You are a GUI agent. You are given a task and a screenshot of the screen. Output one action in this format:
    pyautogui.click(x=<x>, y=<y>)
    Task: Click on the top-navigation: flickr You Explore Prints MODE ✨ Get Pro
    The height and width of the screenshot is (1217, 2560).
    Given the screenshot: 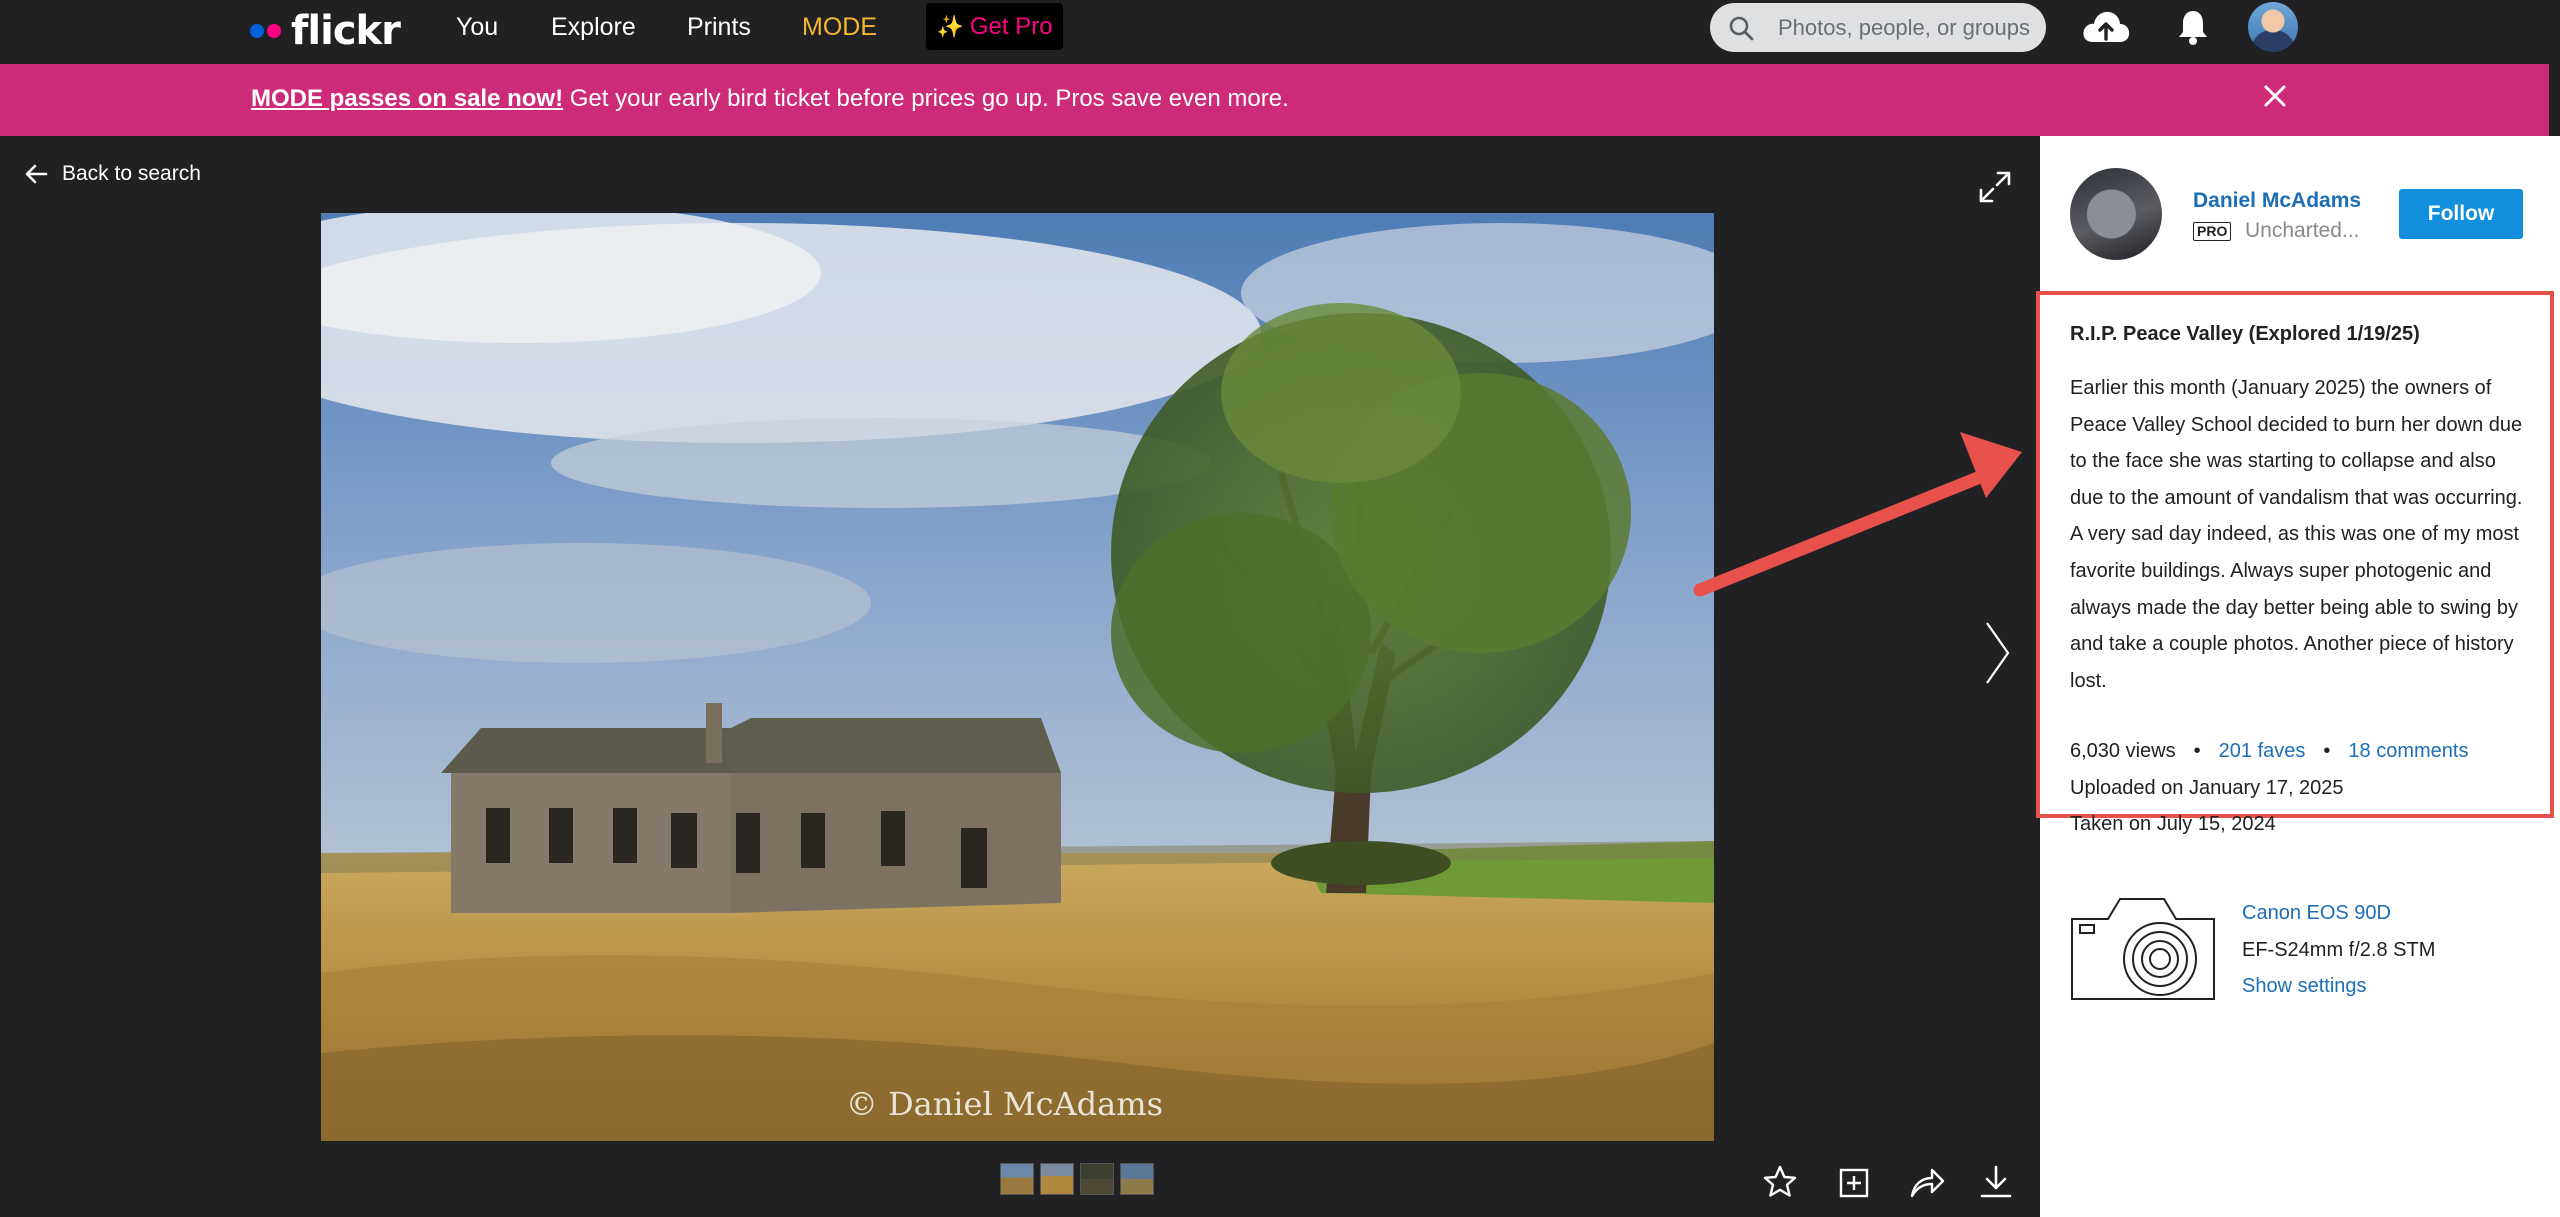 What is the action you would take?
    pyautogui.click(x=1280, y=32)
    